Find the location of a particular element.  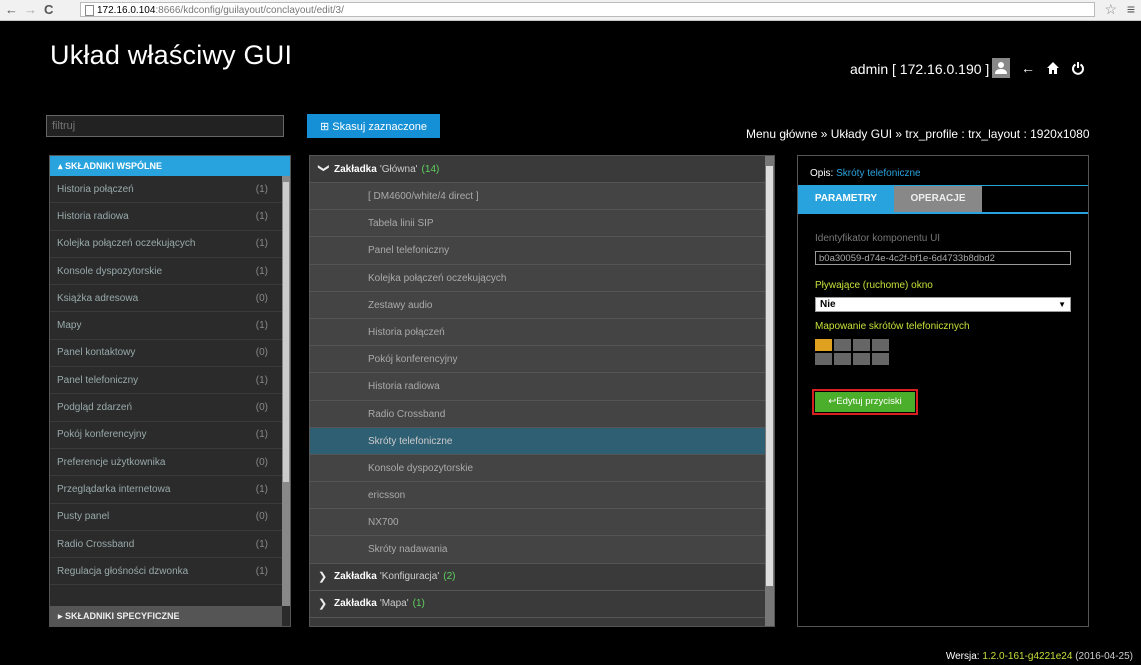

version-label: Wersja: is located at coordinates (962, 656).